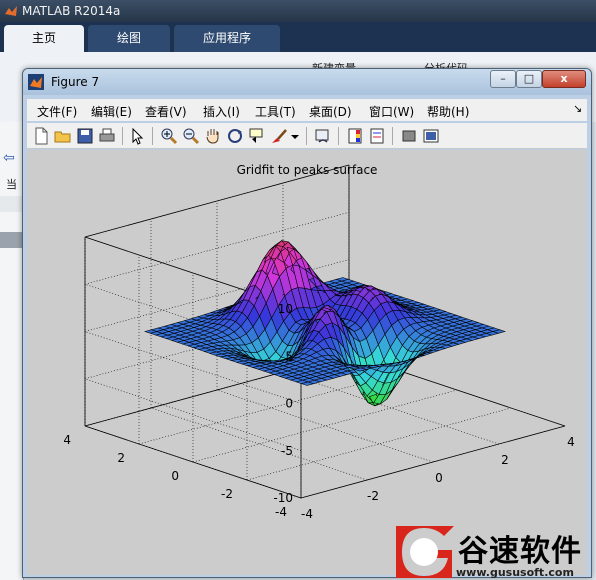  I want to click on back-arrow-icon: ⇦, so click(9, 158).